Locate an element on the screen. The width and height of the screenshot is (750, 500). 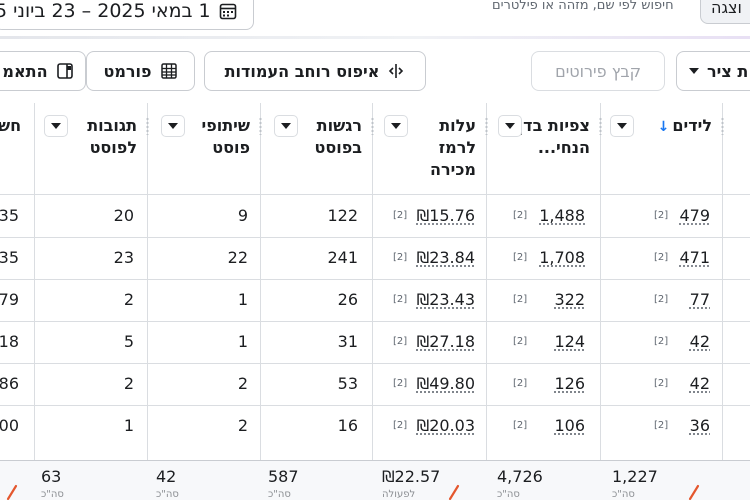
table-cell-views: 1,708 is located at coordinates (562, 258).